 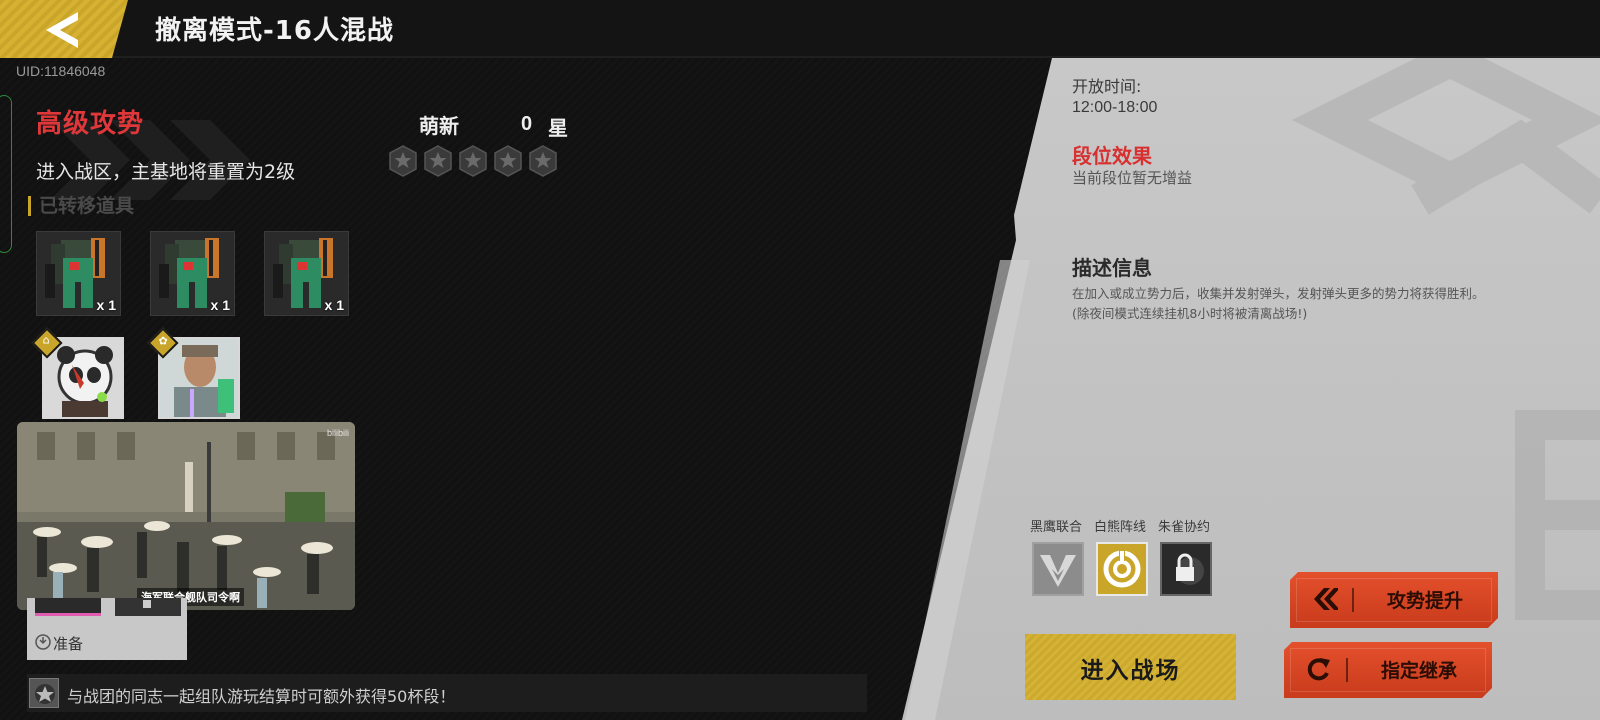 I want to click on star-badge-icon, so click(x=45, y=694).